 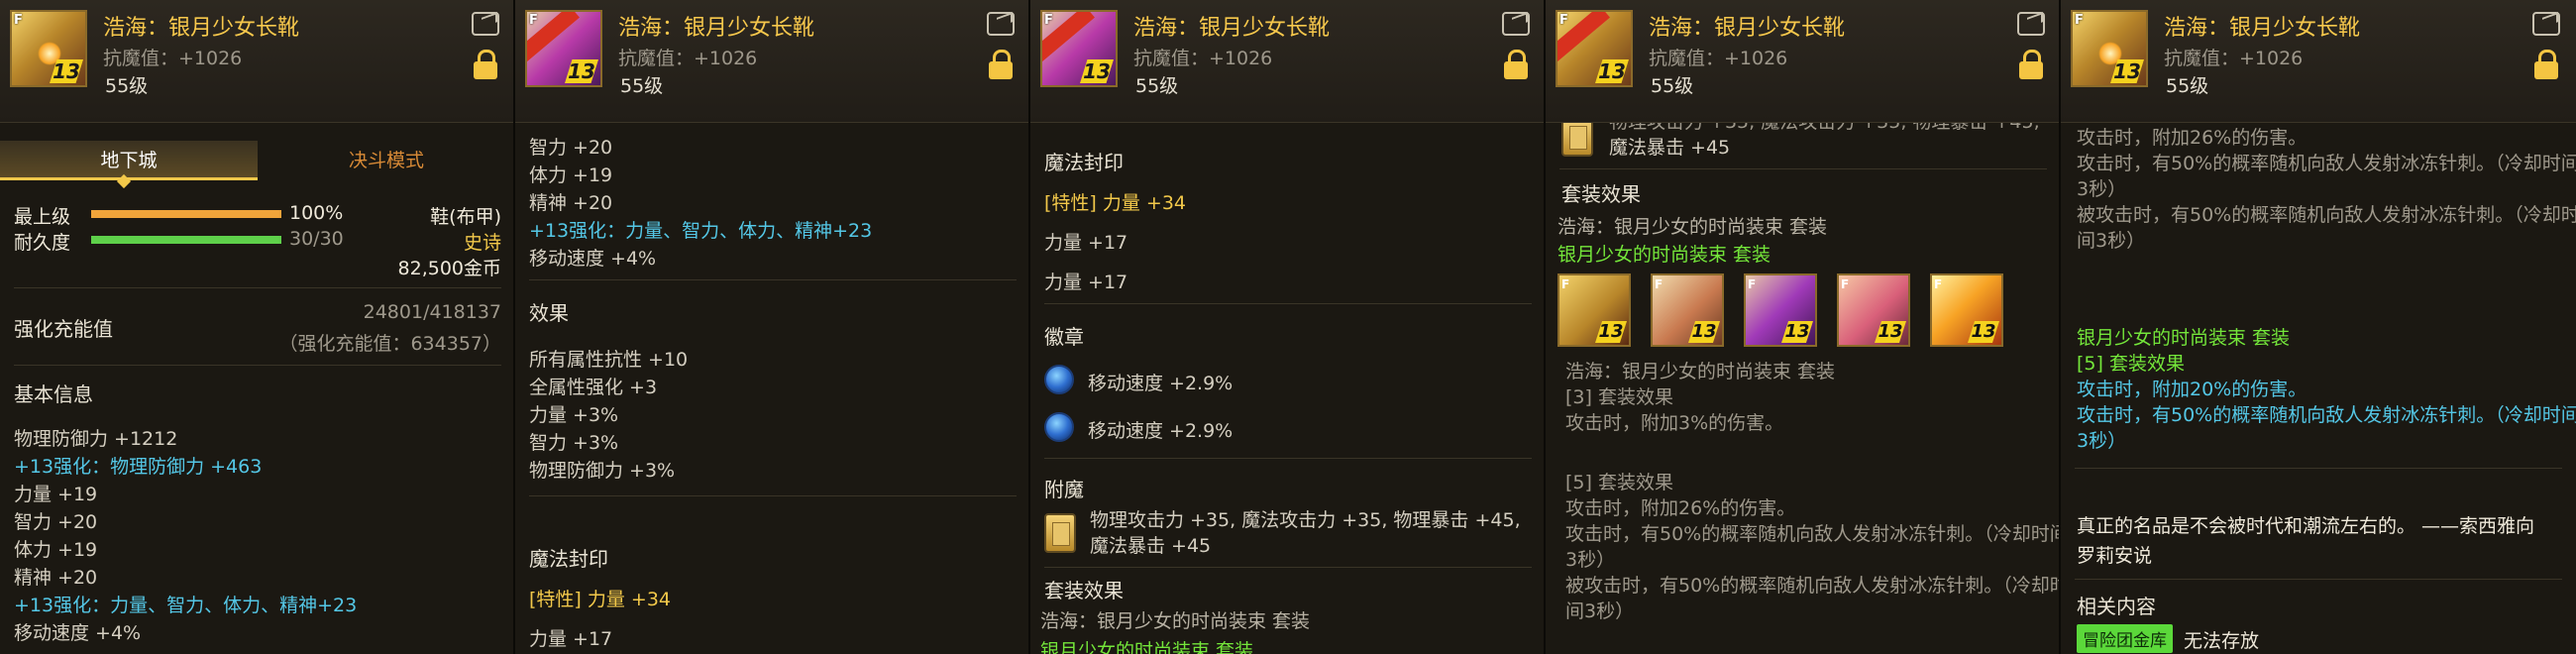 I want to click on effect-line: 智力 +3%, so click(x=574, y=443).